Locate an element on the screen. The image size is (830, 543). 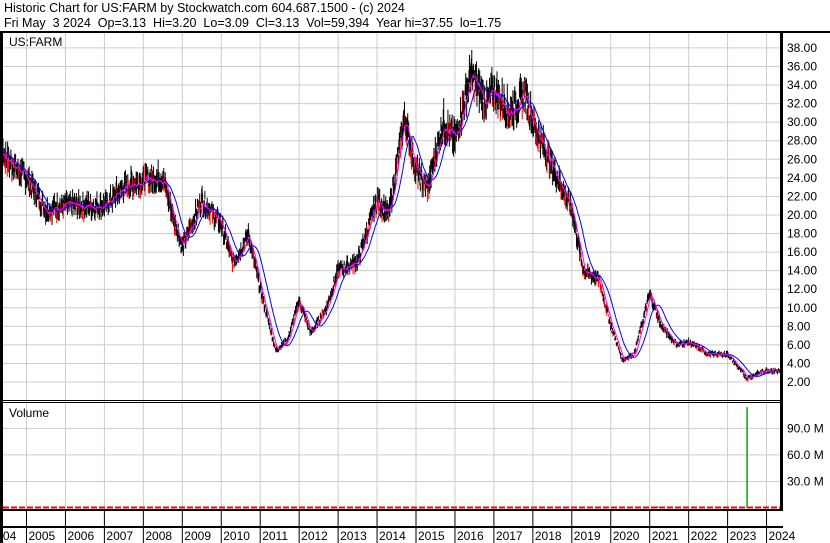
volume-tick-label: 90.0 M is located at coordinates (805, 428).